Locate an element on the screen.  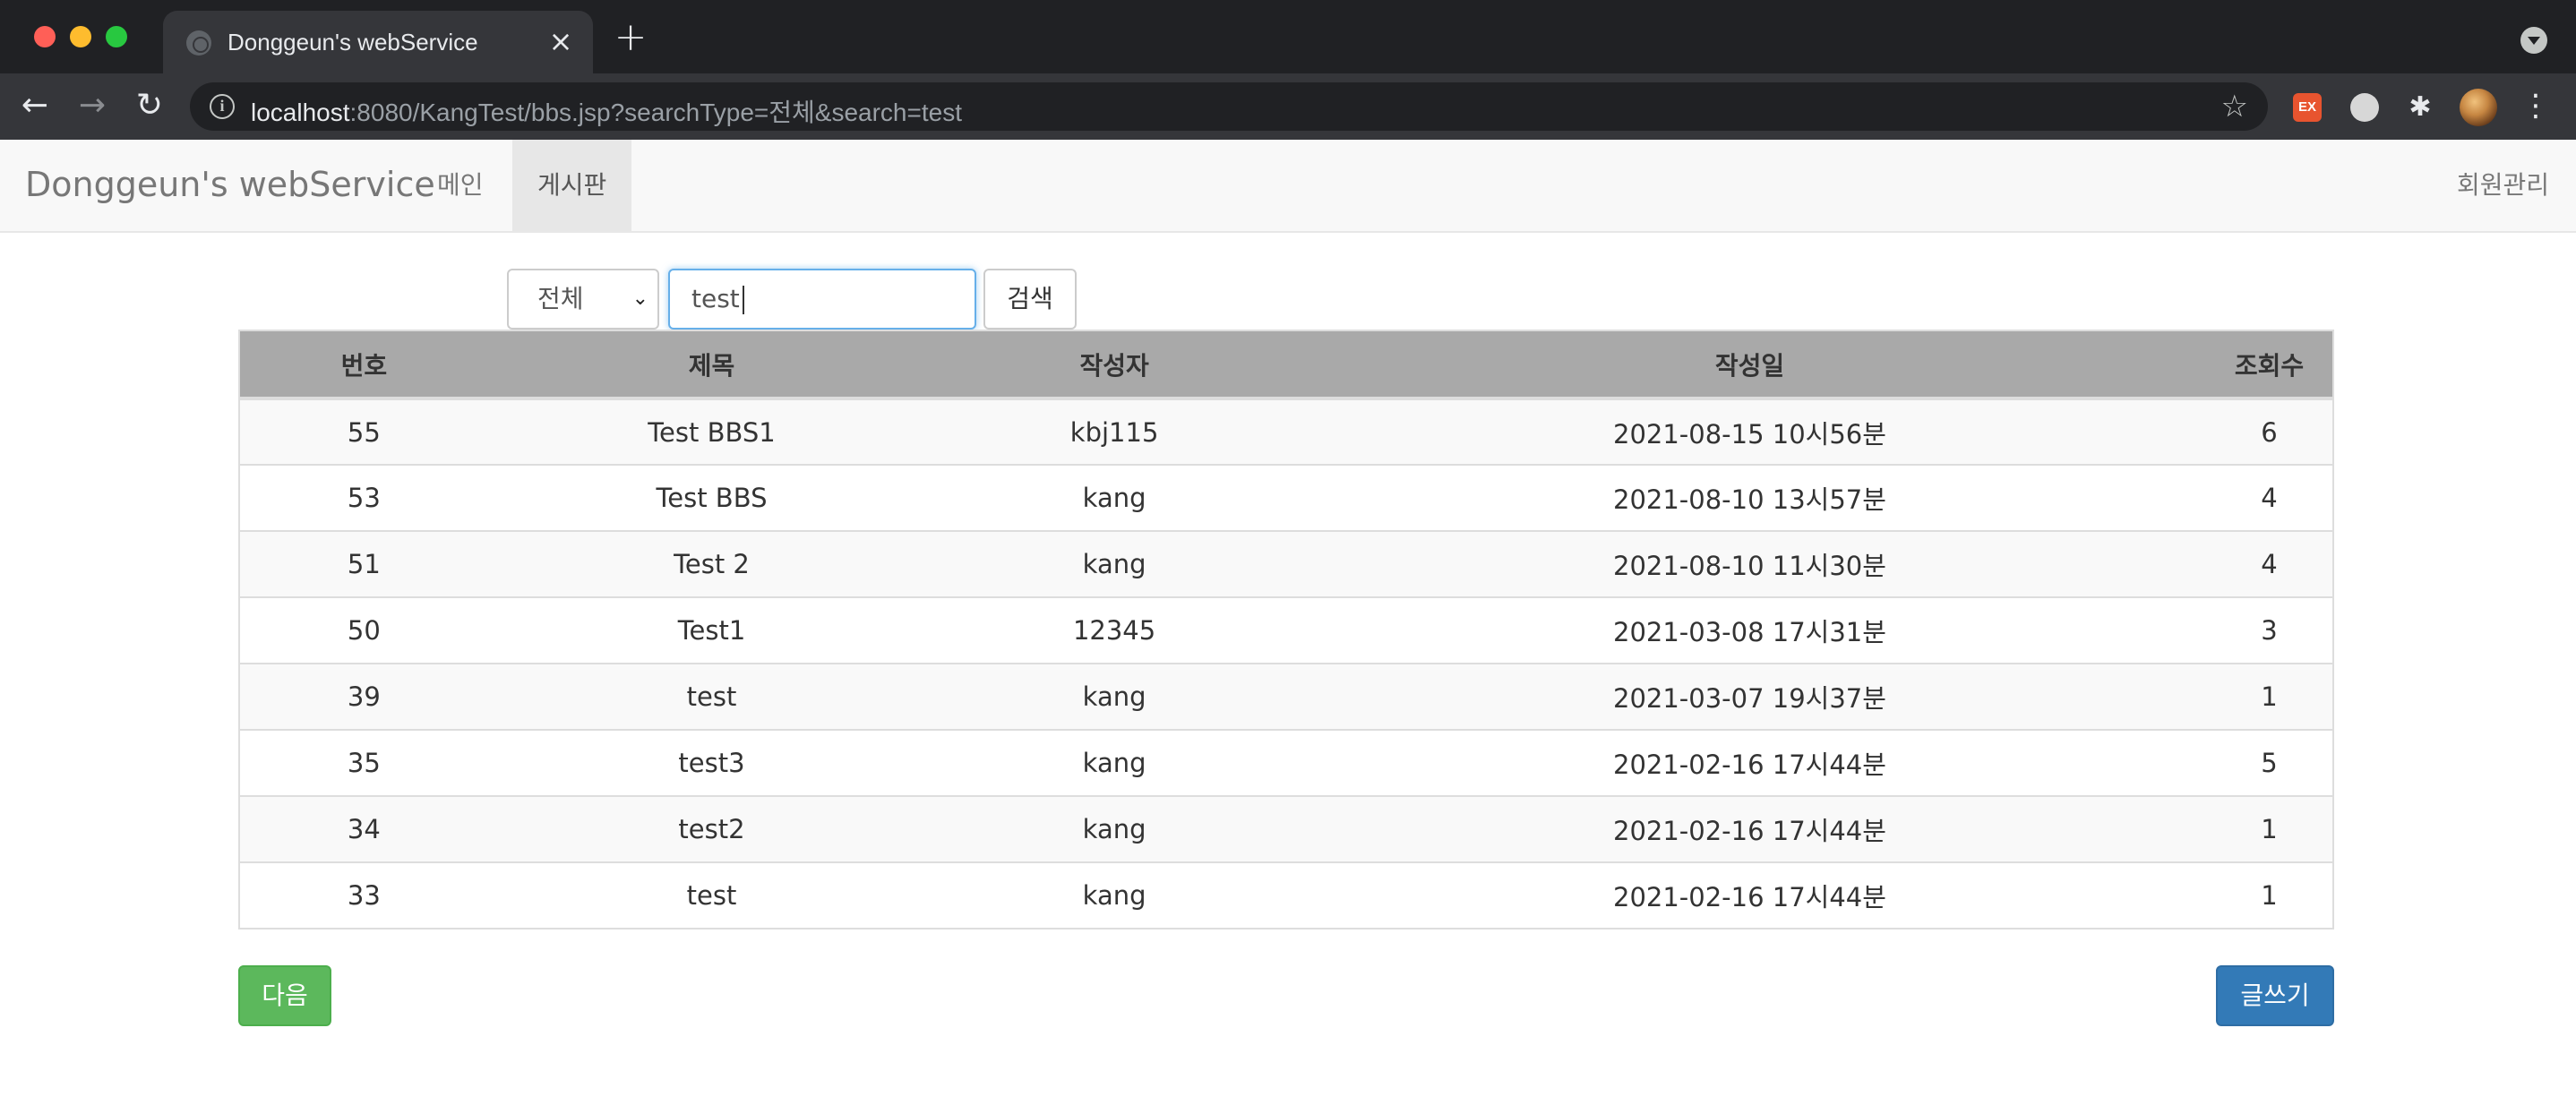
write-post-button: 글쓰기 is located at coordinates (2275, 996).